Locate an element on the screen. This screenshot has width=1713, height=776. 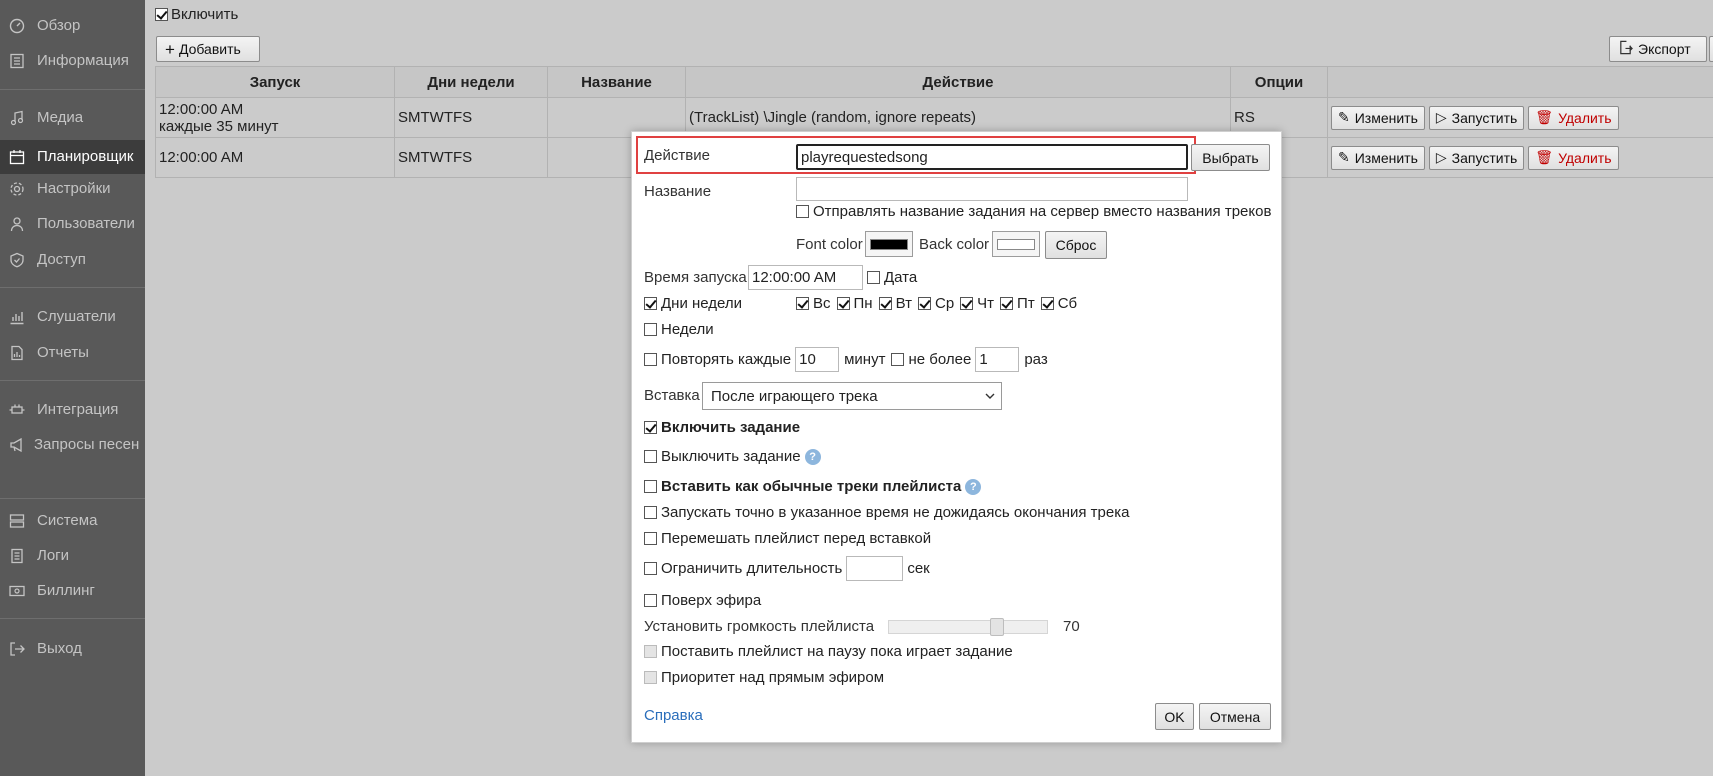
enable-scheduler-toggle: Включить is located at coordinates (196, 14).